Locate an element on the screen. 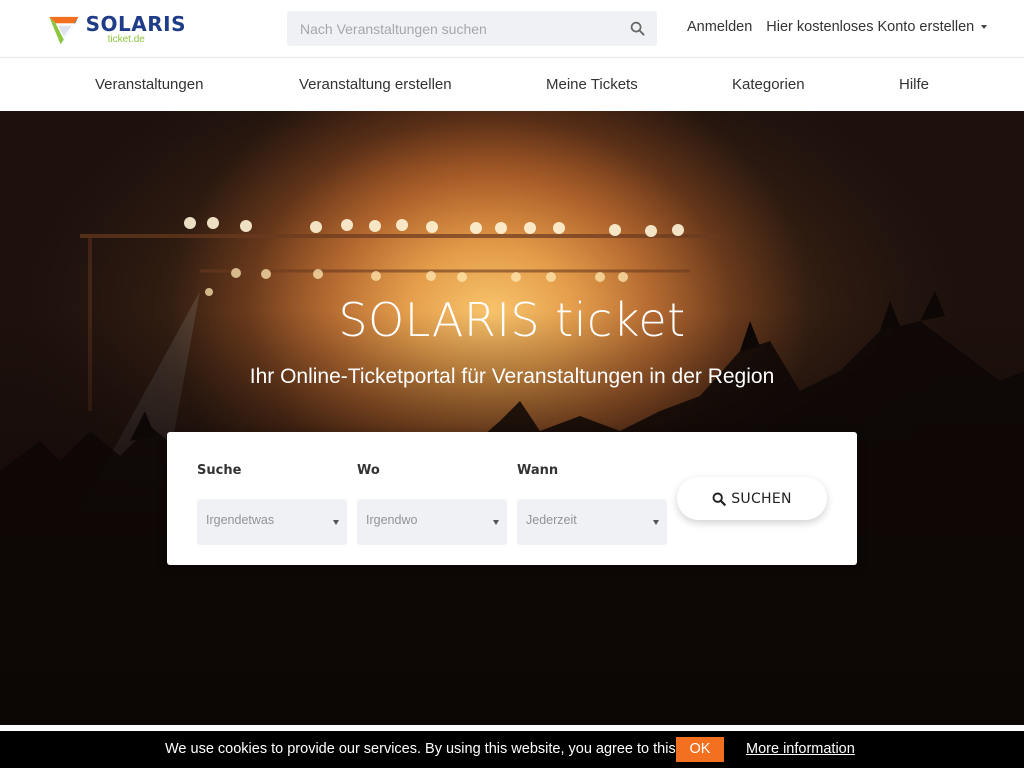 Image resolution: width=1024 pixels, height=768 pixels. nav-item-veranstaltung-erstellen: Veranstaltung erstellen is located at coordinates (375, 84).